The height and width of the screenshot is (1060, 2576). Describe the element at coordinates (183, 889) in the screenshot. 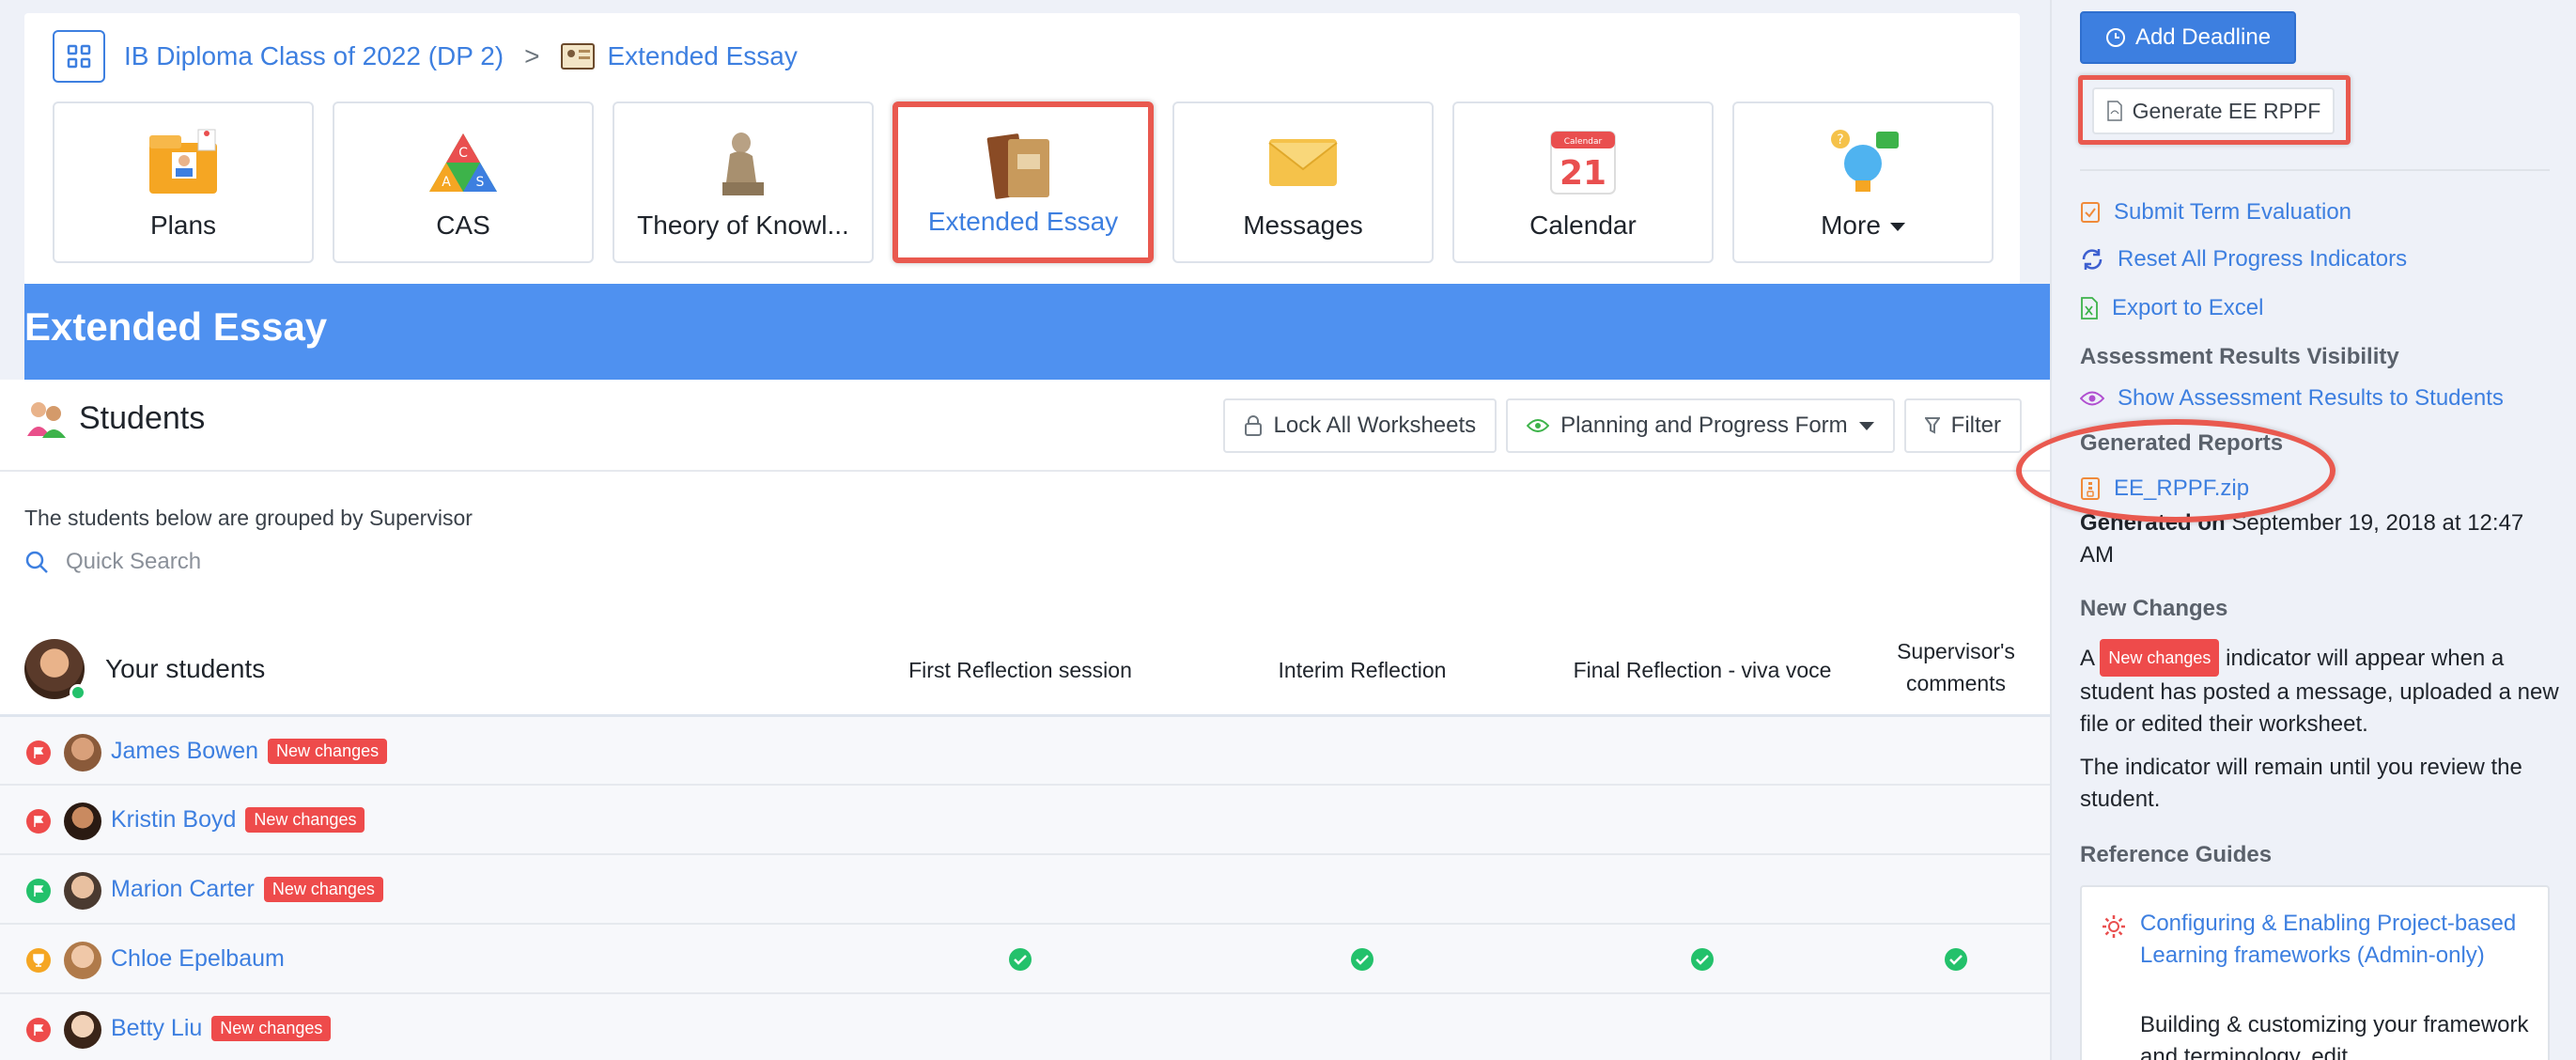

I see `student-name-link: Marion Carter` at that location.